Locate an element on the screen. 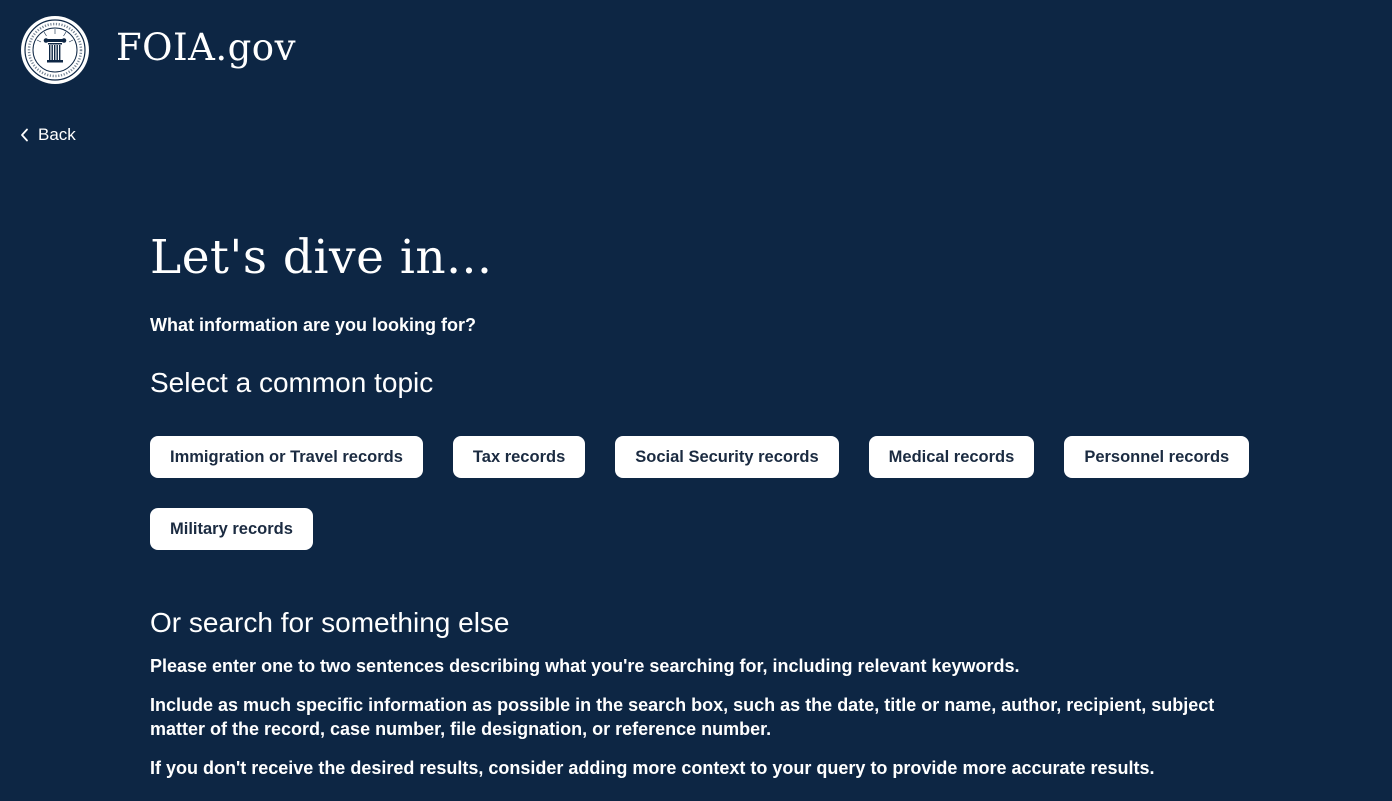 This screenshot has width=1392, height=801. topics-heading: Select a common topic is located at coordinates (292, 382).